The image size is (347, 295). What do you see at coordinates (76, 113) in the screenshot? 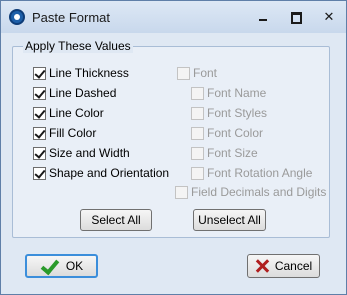
I see `line-color-label: Line Color` at bounding box center [76, 113].